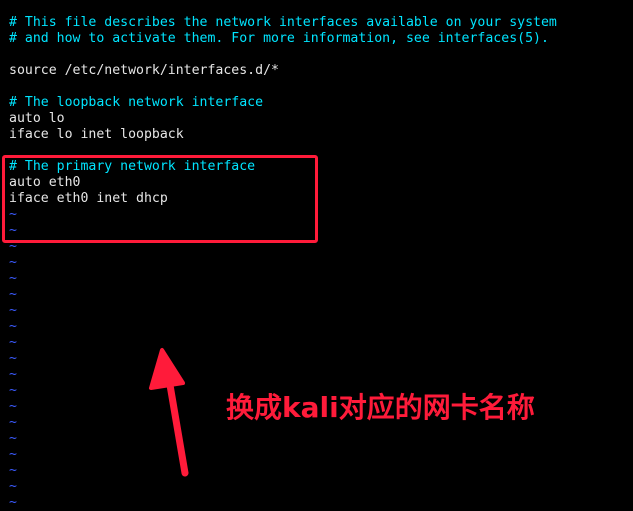 The width and height of the screenshot is (633, 511). Describe the element at coordinates (37, 119) in the screenshot. I see `code-line: auto lo` at that location.